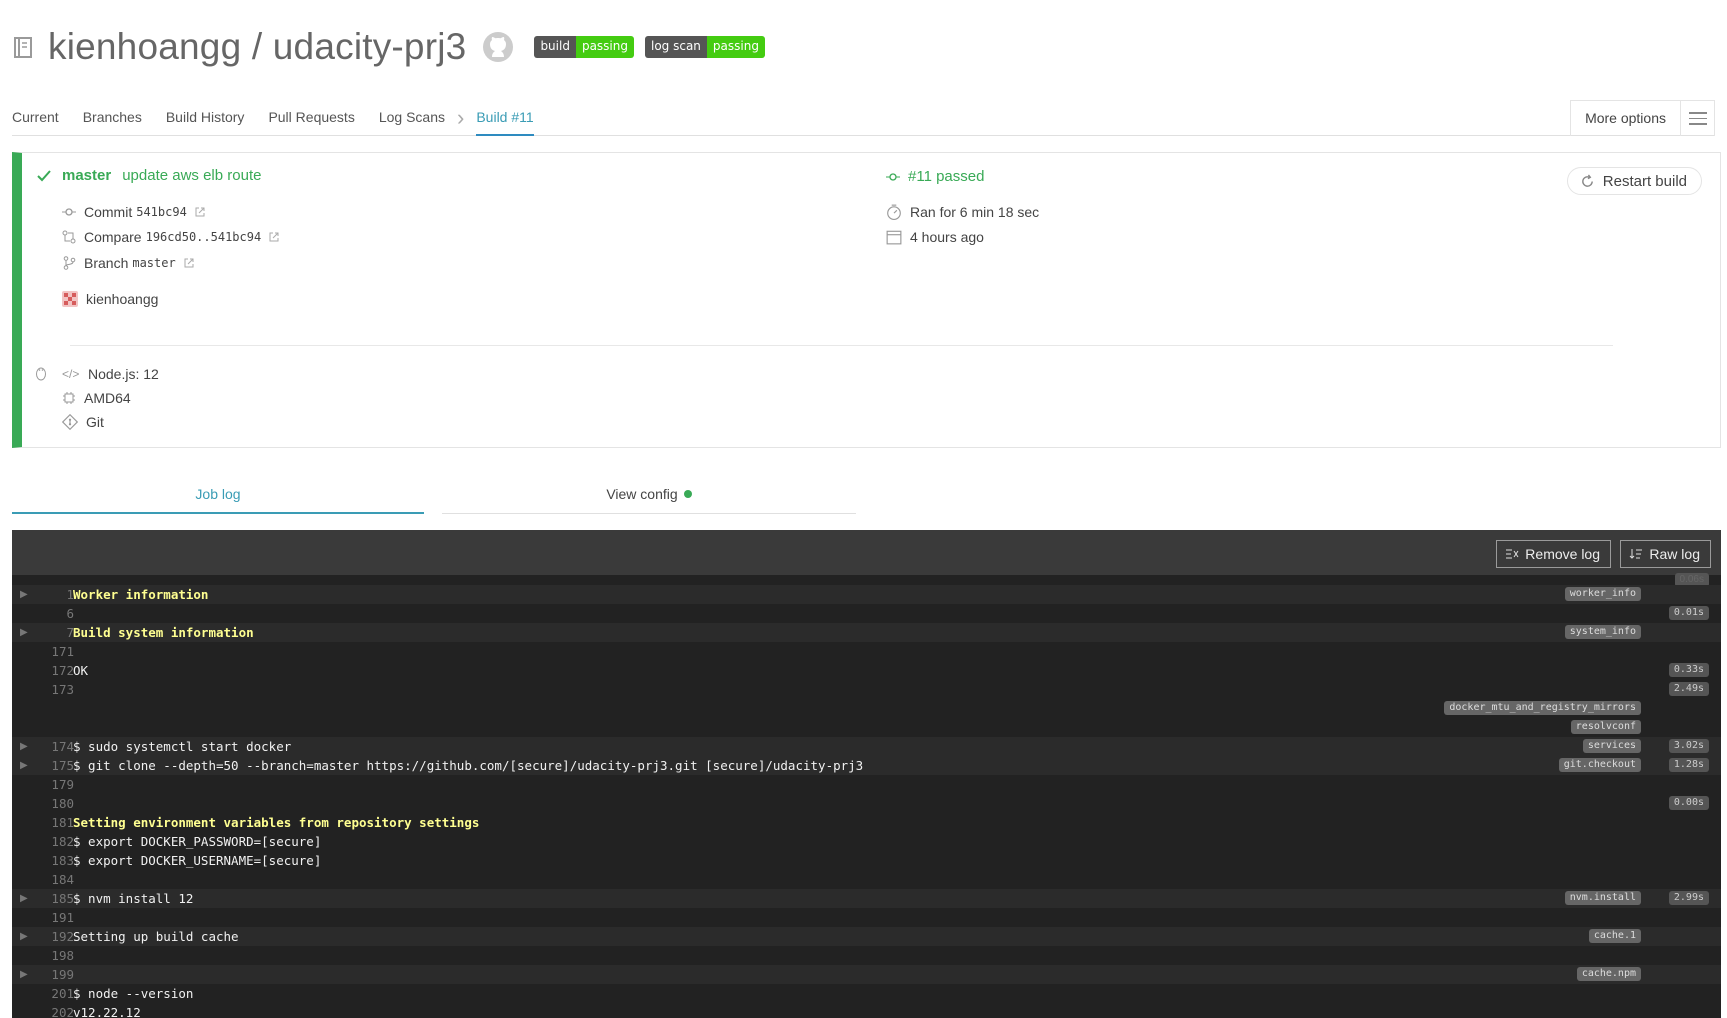 The width and height of the screenshot is (1727, 1018). Describe the element at coordinates (866, 974) in the screenshot. I see `log-line: ▶ 199 cache.npm` at that location.